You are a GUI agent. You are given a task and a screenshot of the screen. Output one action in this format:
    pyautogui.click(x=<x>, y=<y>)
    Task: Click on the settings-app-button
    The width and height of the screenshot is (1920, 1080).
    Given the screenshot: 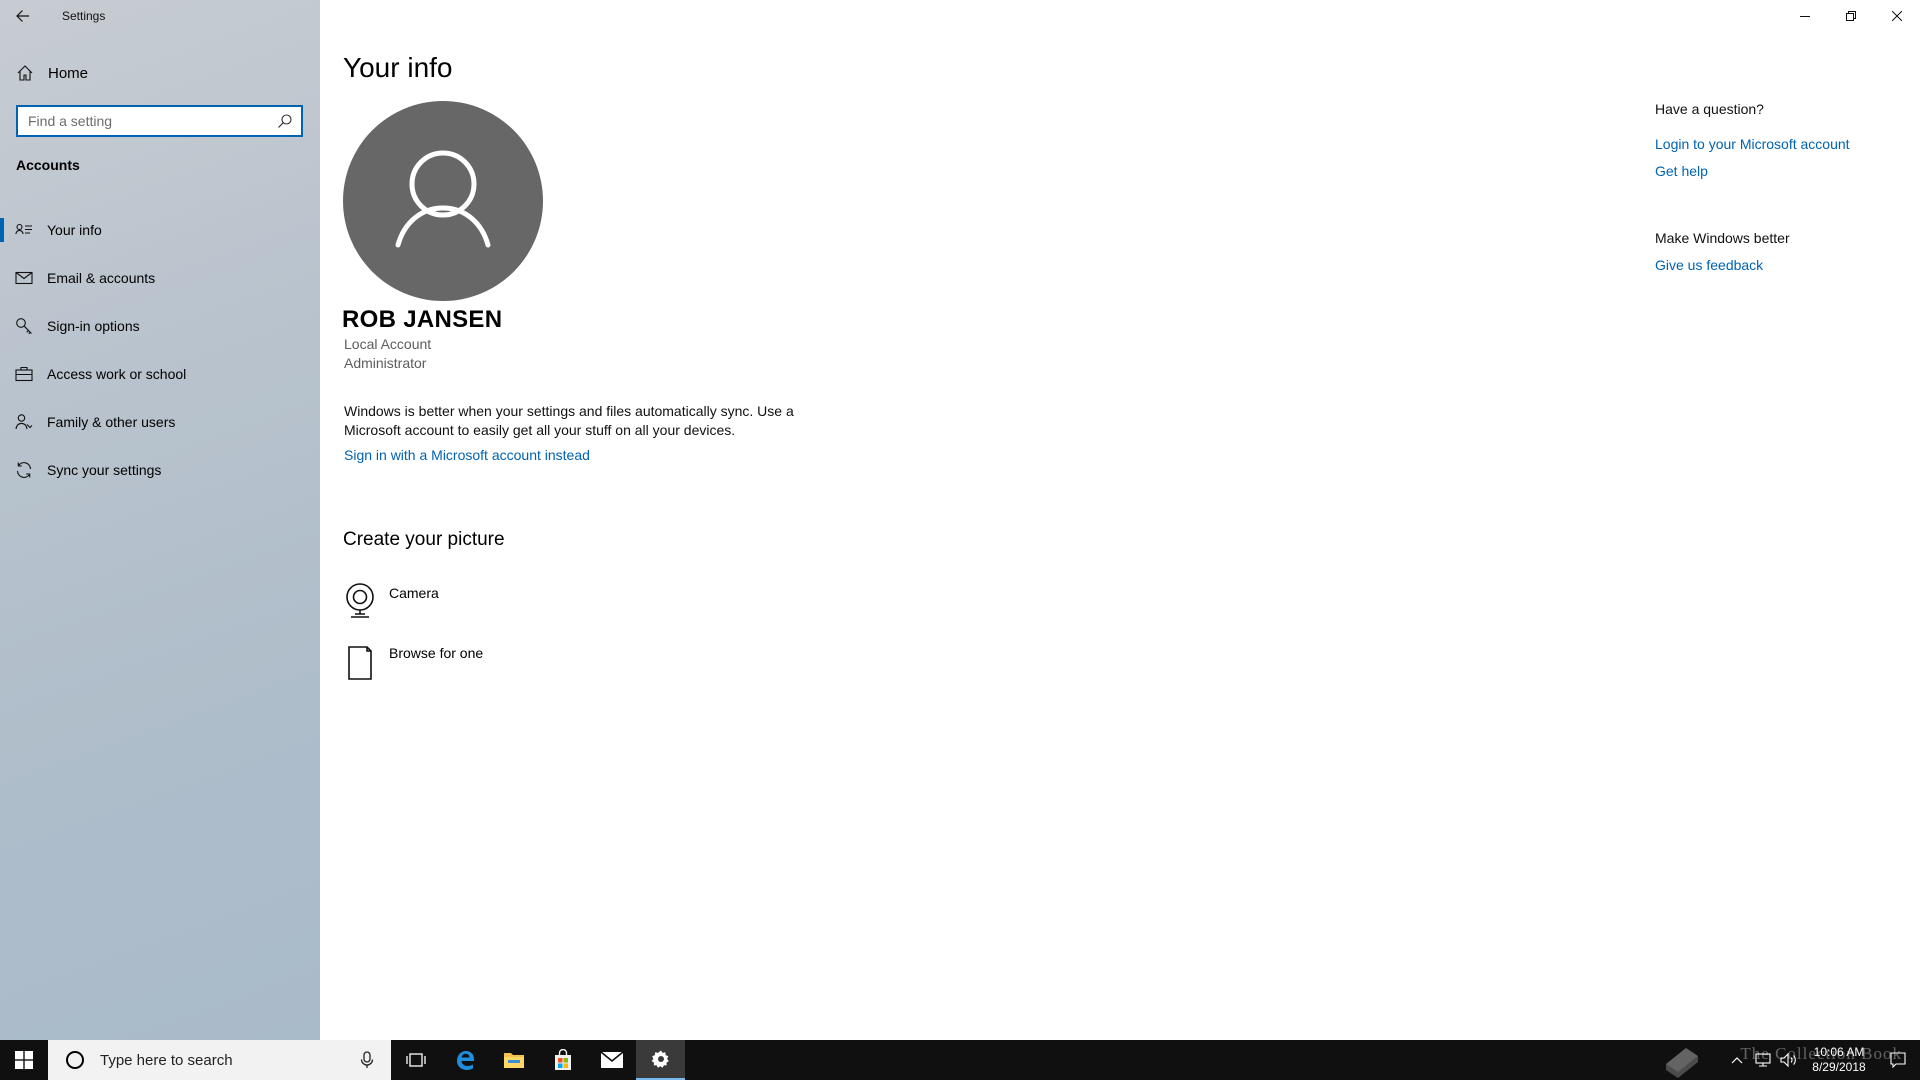 What is the action you would take?
    pyautogui.click(x=660, y=1060)
    